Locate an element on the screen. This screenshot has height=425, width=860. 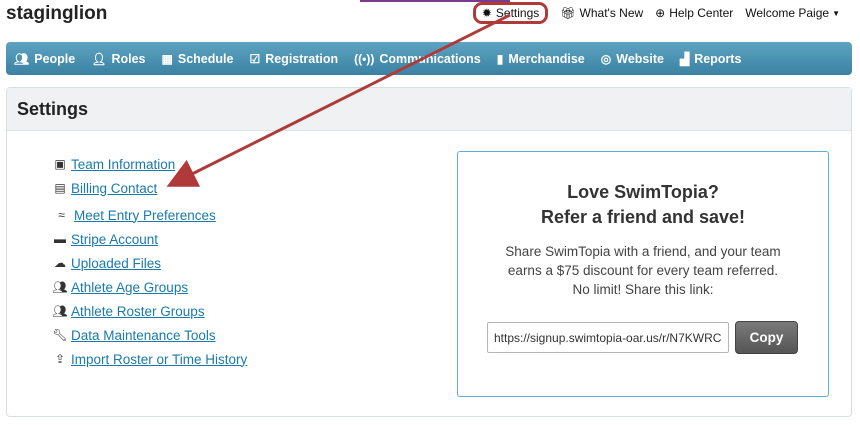
referral-link-row: Copy is located at coordinates (642, 337).